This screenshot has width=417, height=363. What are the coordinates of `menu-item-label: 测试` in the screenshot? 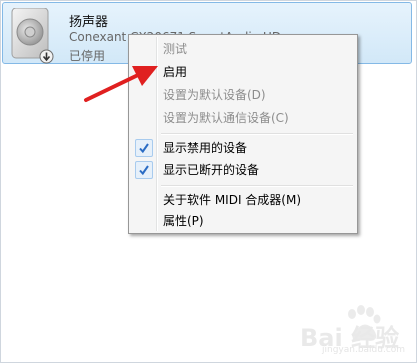 It's located at (175, 49).